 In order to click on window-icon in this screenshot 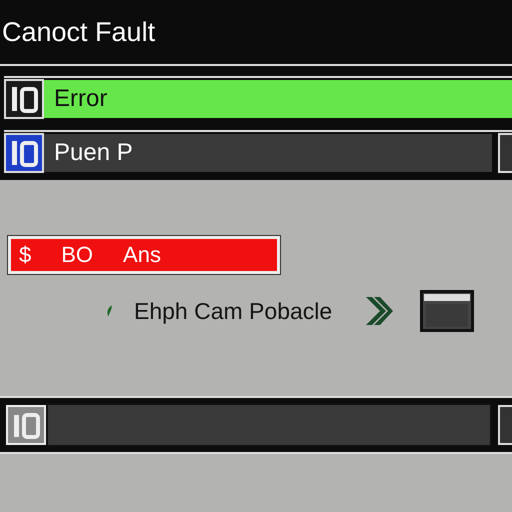, I will do `click(447, 311)`.